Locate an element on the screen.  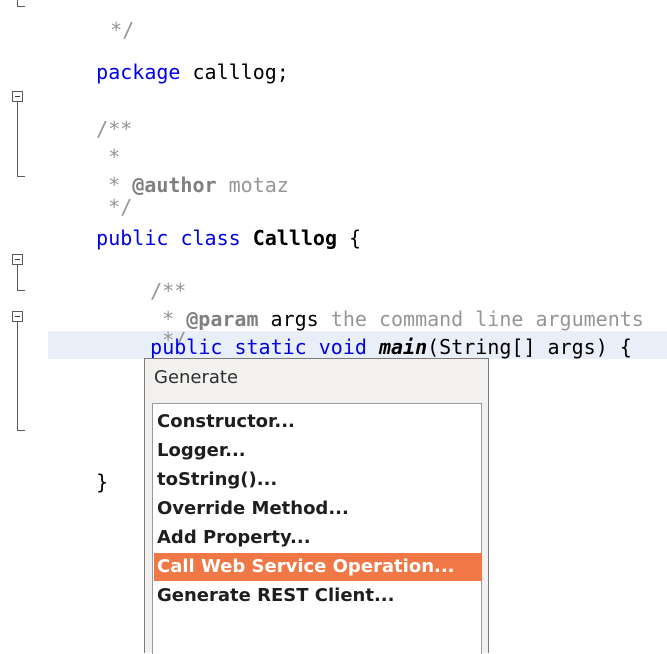
code-line-class-close: } is located at coordinates (78, 467).